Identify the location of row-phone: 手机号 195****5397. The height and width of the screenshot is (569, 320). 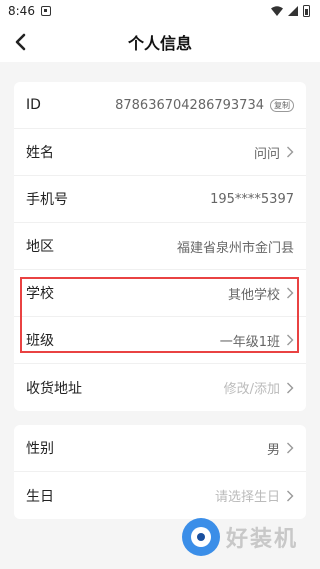
(160, 199).